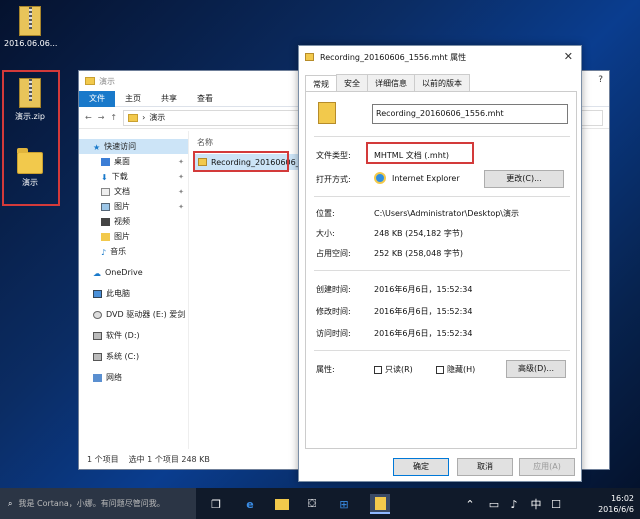  What do you see at coordinates (10, 503) in the screenshot?
I see `search-icon: ⌕` at bounding box center [10, 503].